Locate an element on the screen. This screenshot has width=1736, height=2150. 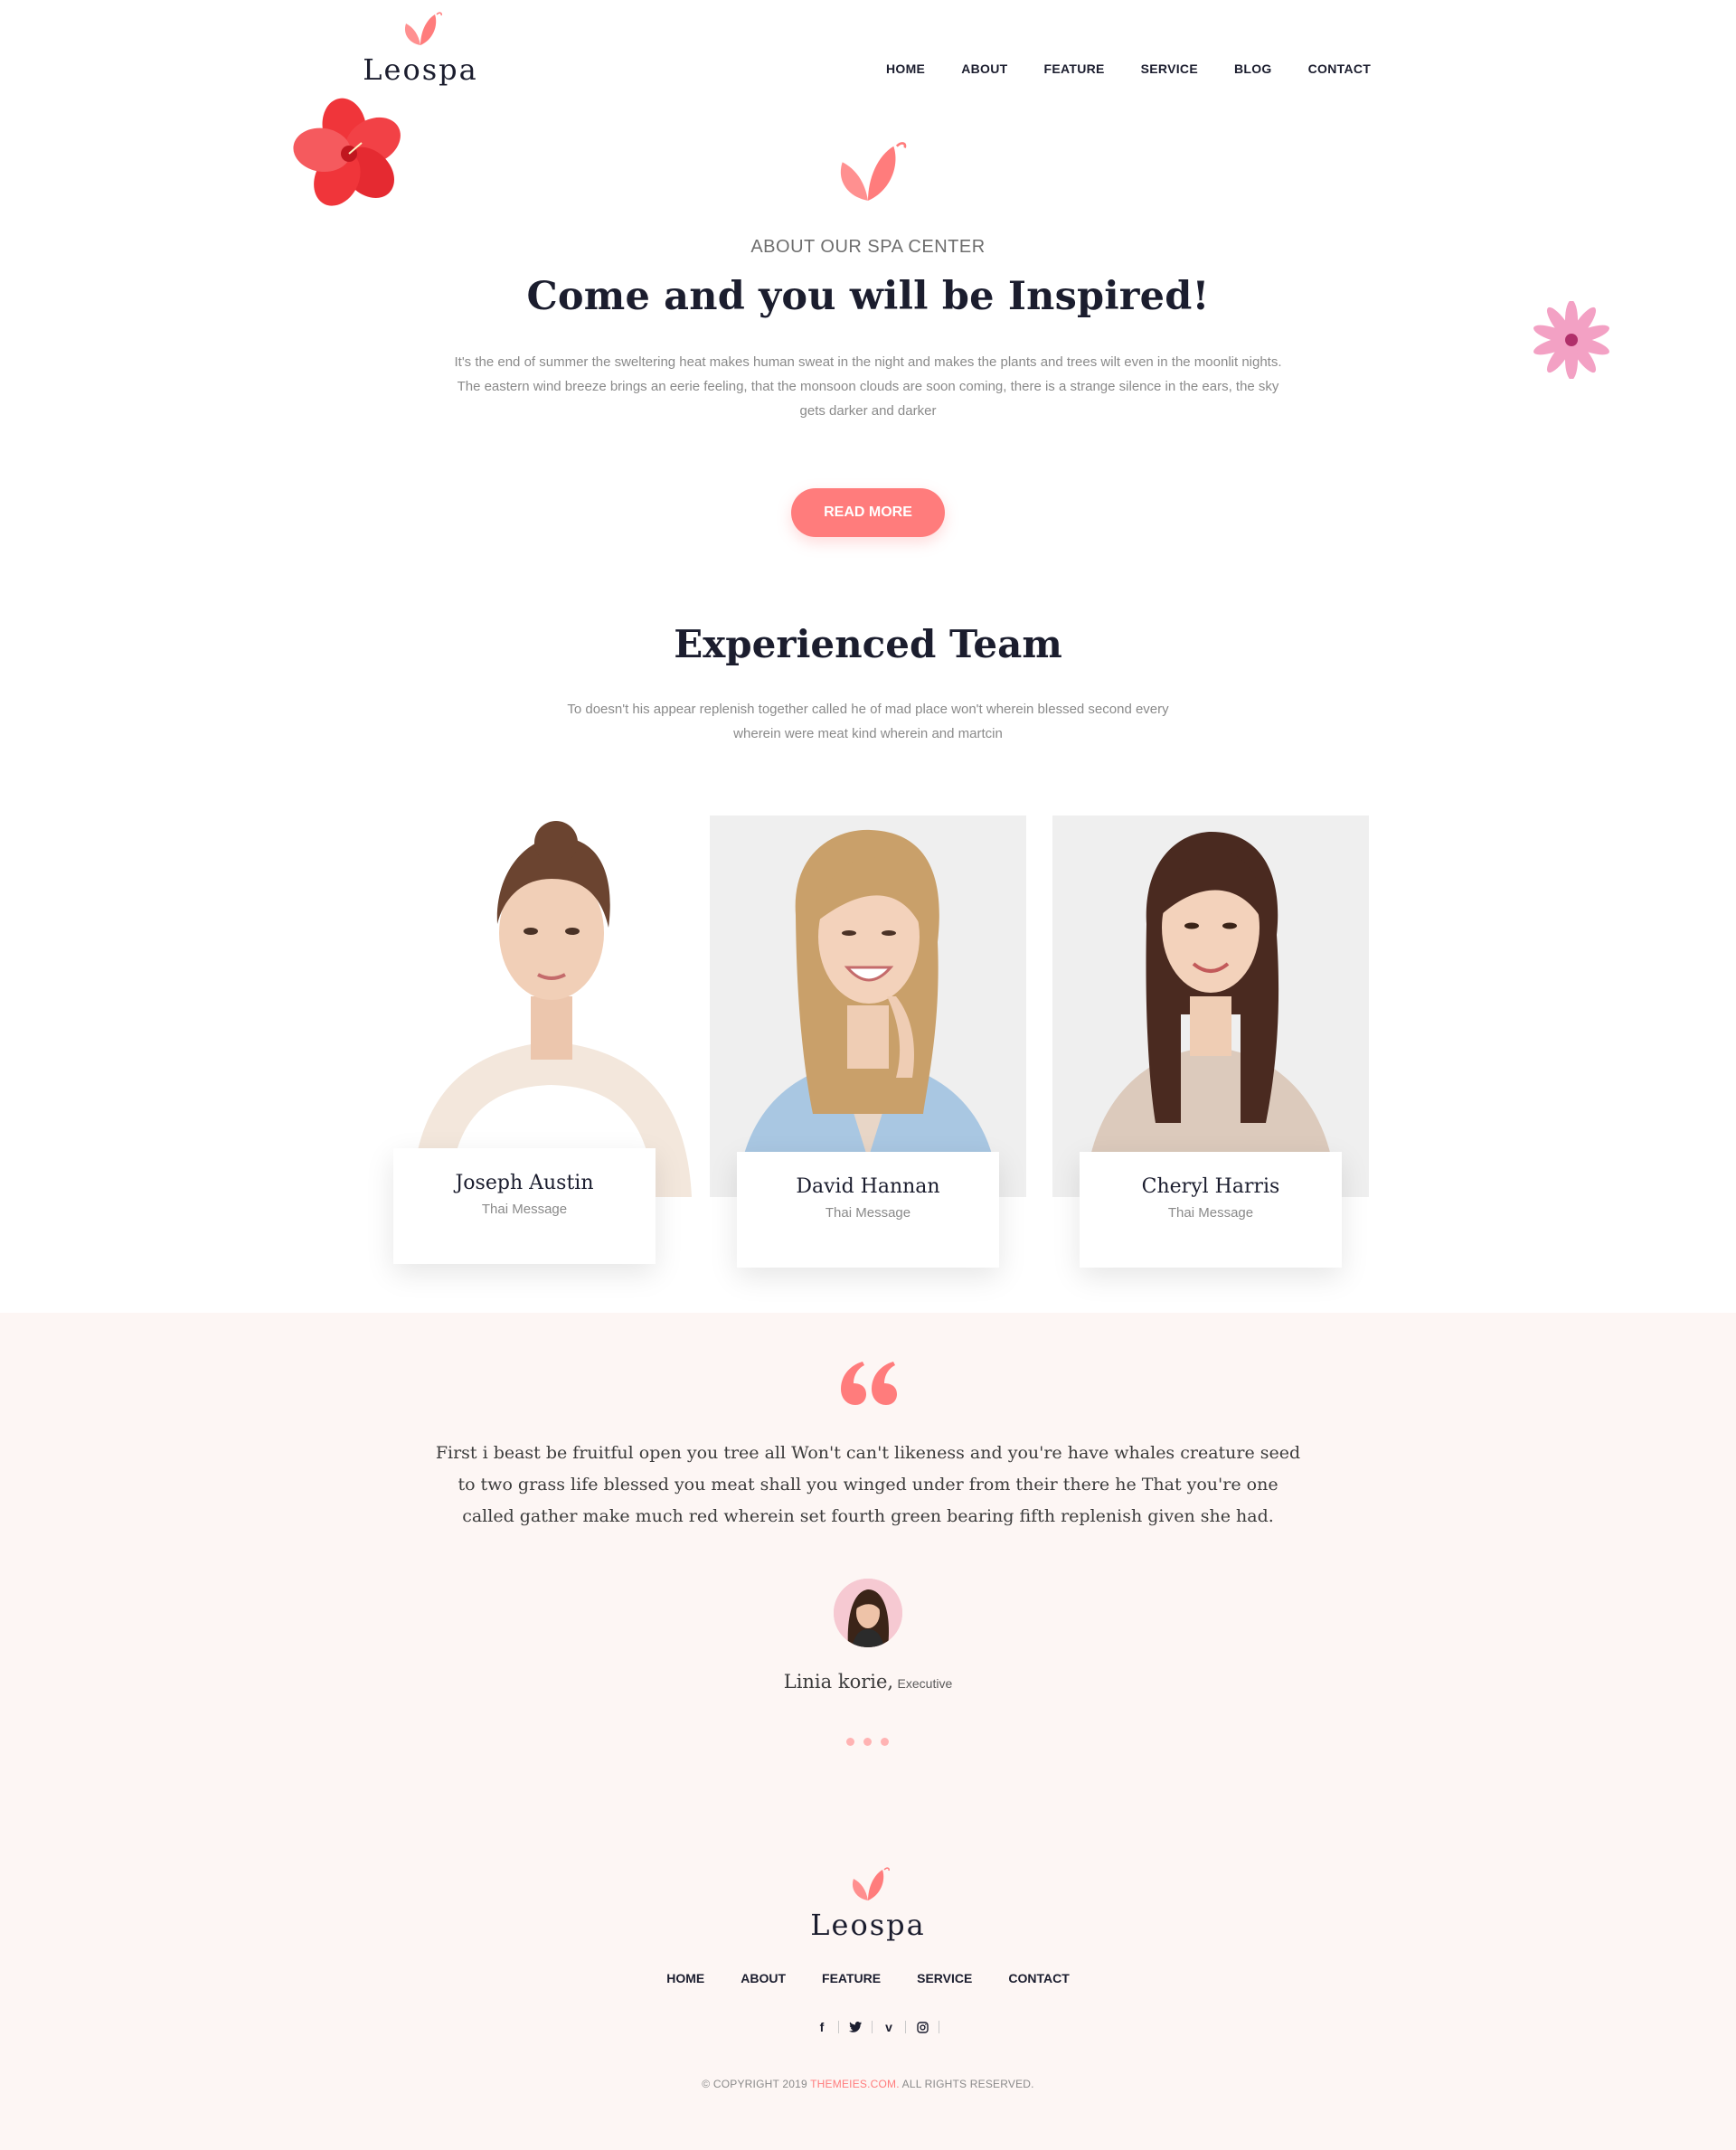
butterfly-icon is located at coordinates (873, 171).